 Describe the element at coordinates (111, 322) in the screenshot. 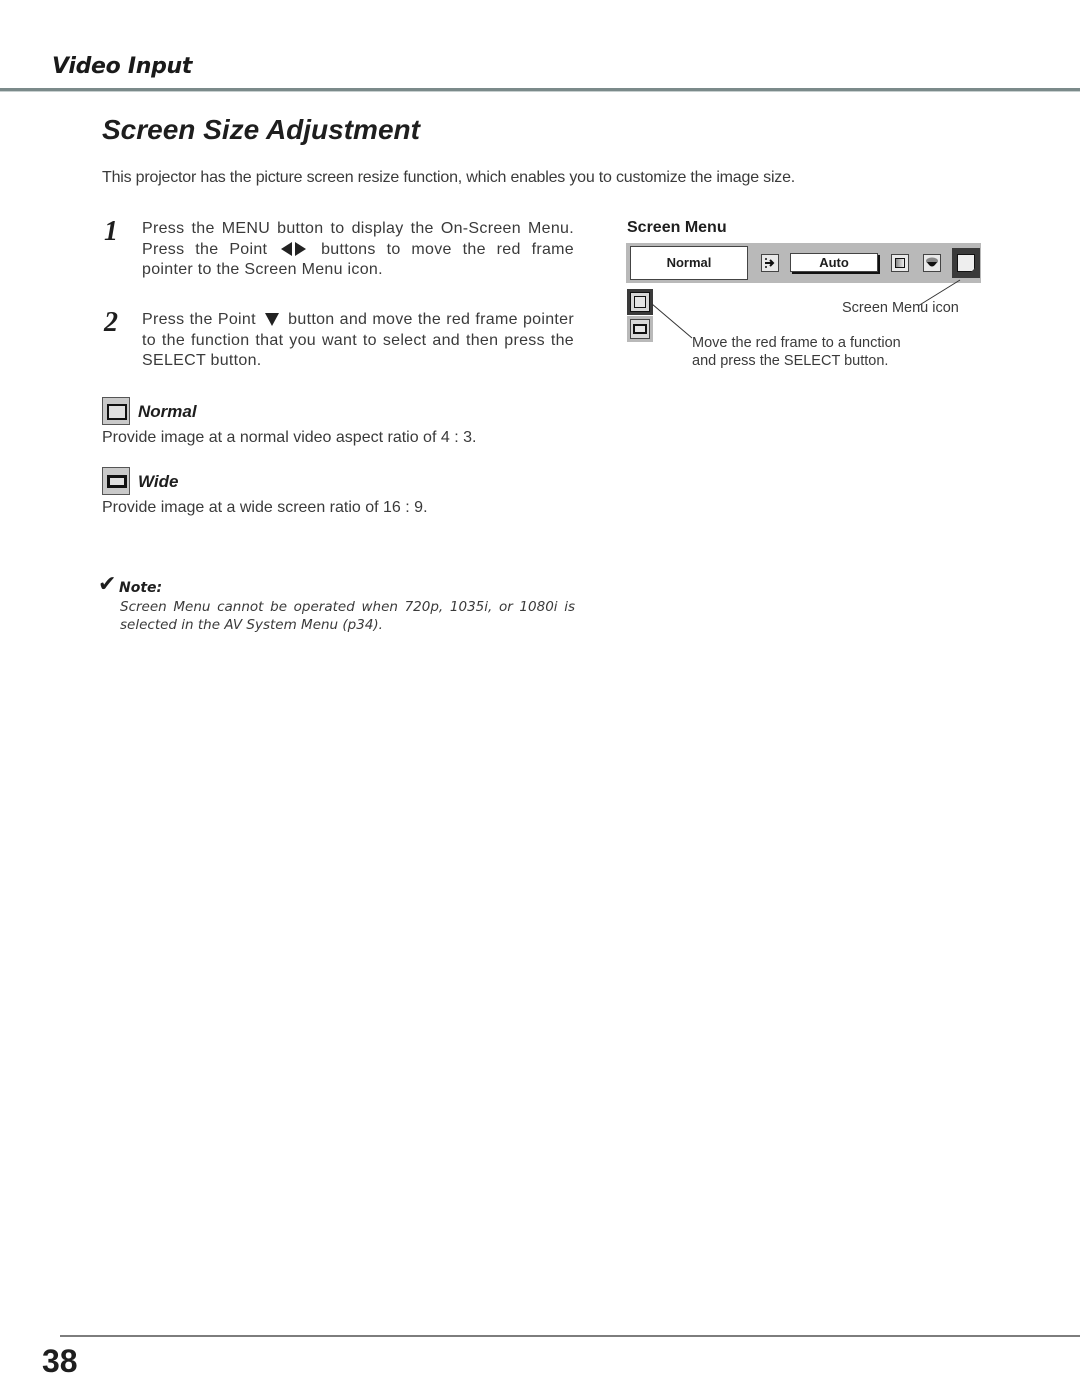

I see `step-number-2: 2` at that location.